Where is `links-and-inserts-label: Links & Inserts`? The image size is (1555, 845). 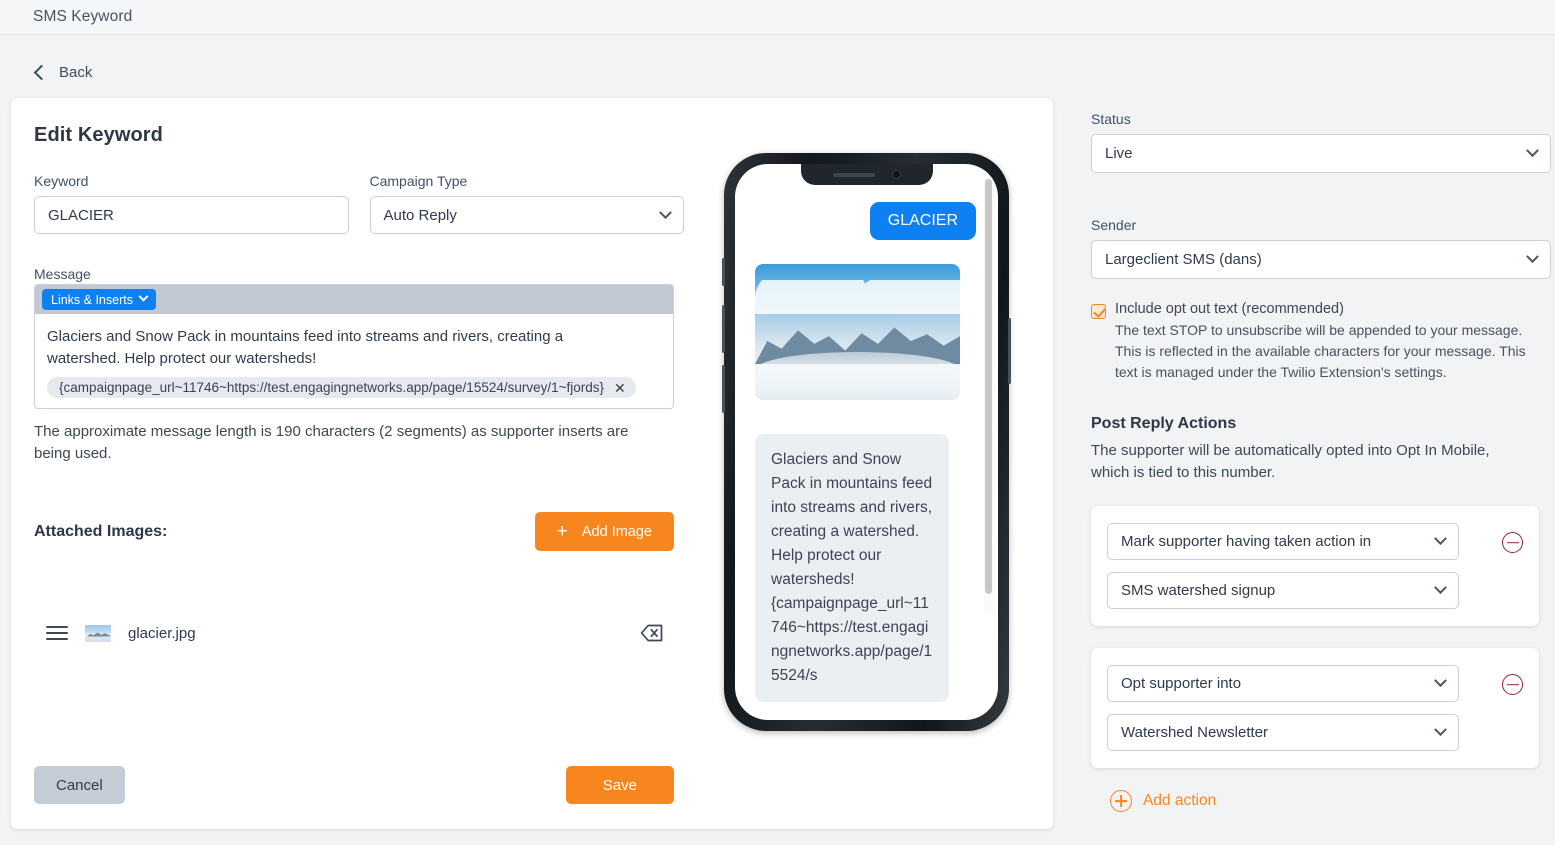 links-and-inserts-label: Links & Inserts is located at coordinates (92, 299).